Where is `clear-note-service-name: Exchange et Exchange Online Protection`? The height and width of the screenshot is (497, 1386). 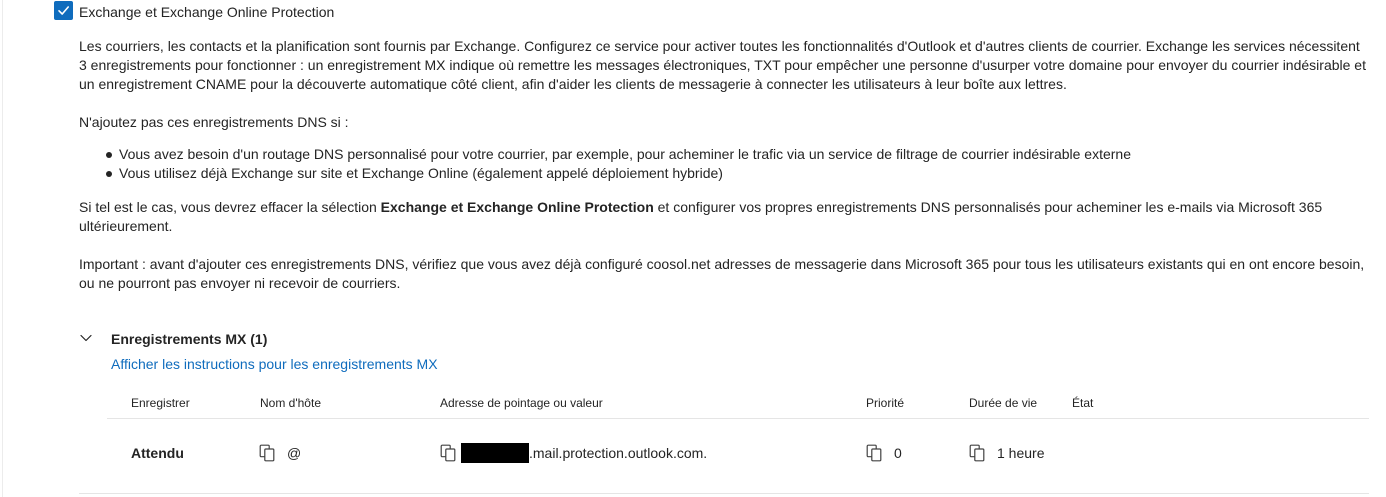 clear-note-service-name: Exchange et Exchange Online Protection is located at coordinates (517, 207).